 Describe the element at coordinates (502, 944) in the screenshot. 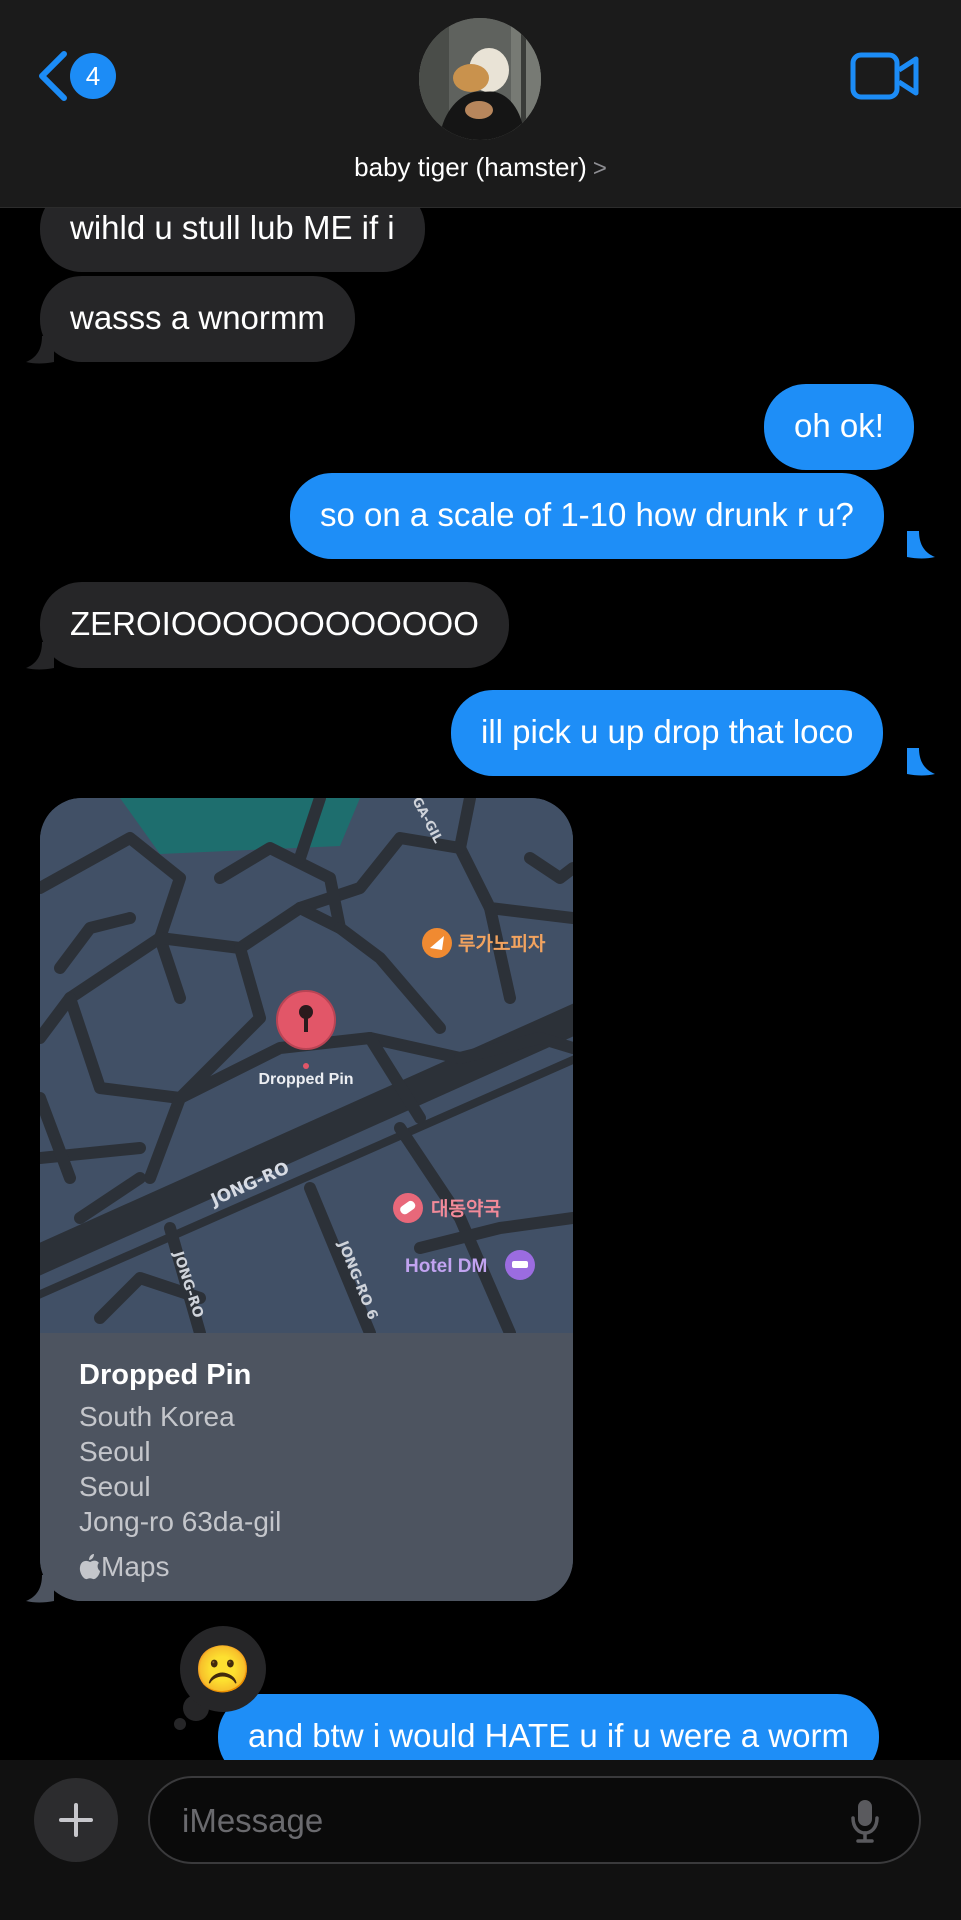

I see `place-label: 루가노피자` at that location.